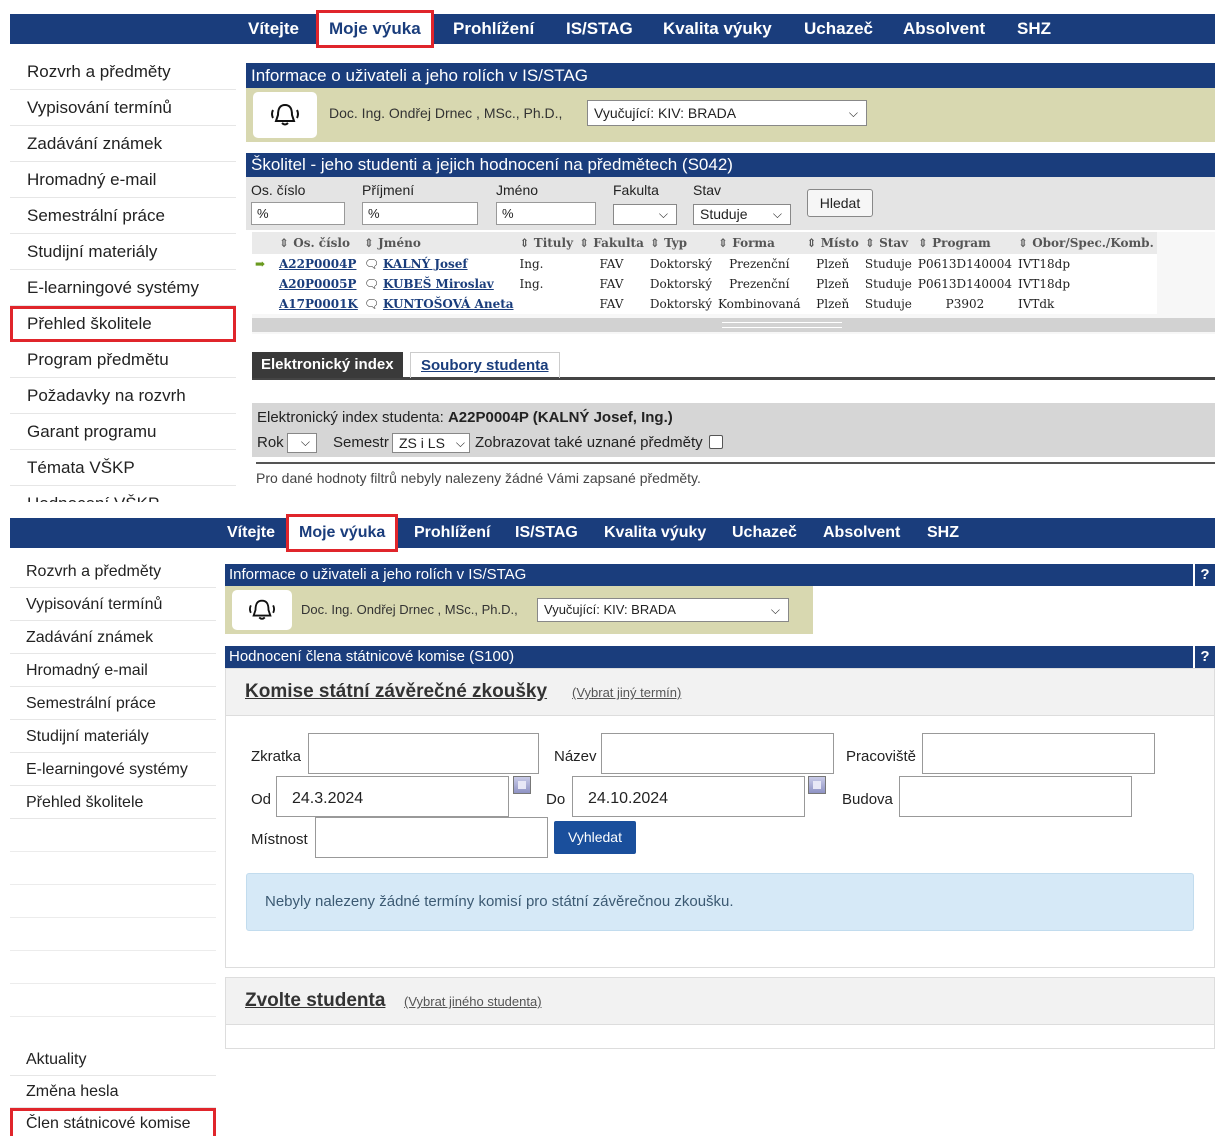  Describe the element at coordinates (302, 443) in the screenshot. I see `rok-select: ⌵` at that location.